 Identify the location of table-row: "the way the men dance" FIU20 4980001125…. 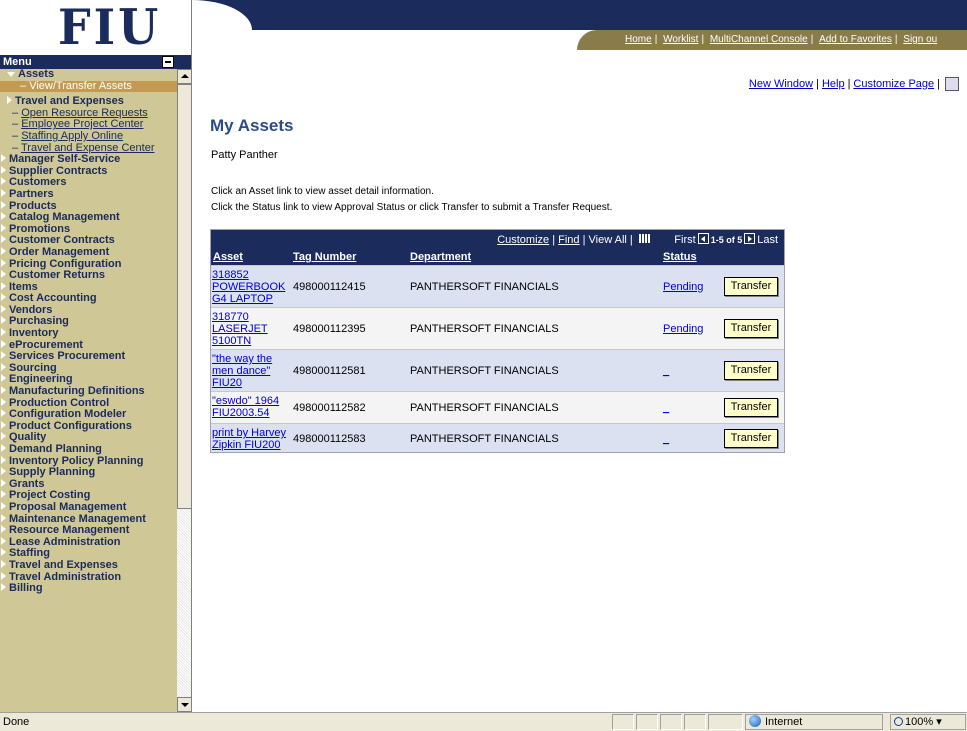
(497, 370).